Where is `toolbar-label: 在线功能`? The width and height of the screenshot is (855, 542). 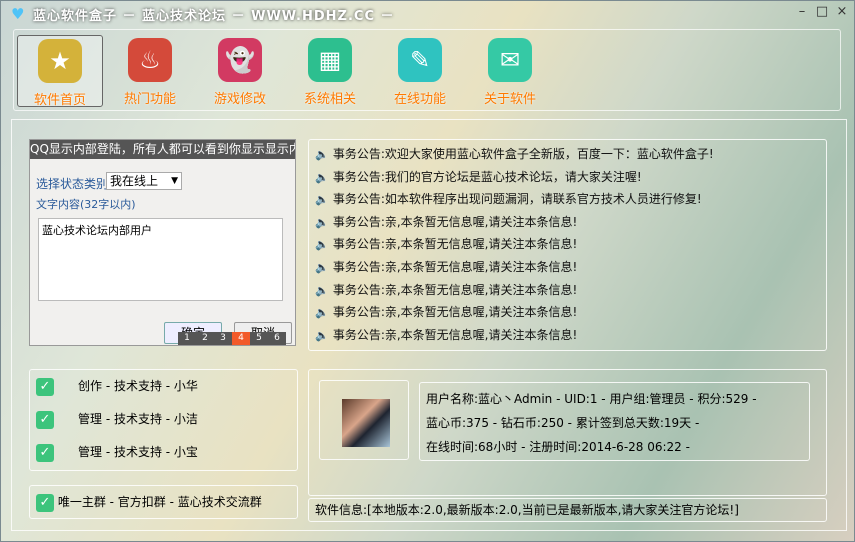 toolbar-label: 在线功能 is located at coordinates (419, 99).